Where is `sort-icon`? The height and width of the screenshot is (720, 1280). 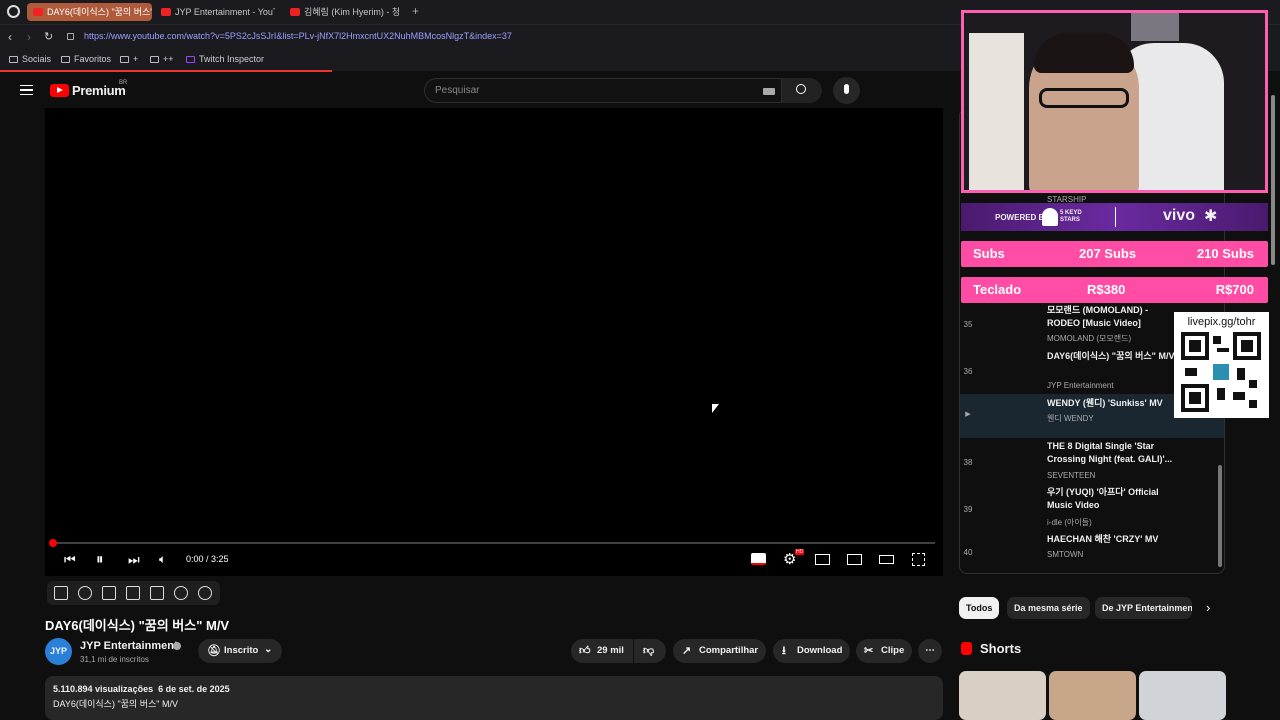
sort-icon is located at coordinates (61, 593).